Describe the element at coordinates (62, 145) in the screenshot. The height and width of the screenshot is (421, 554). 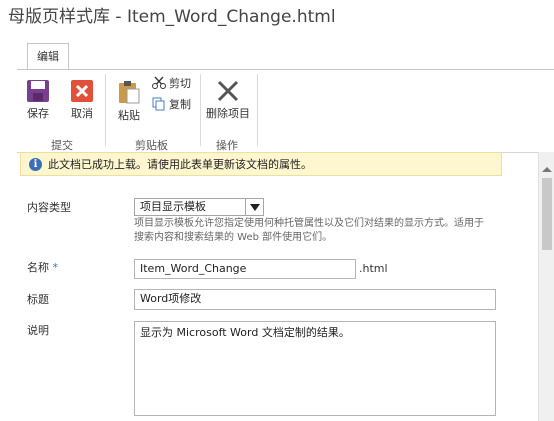
I see `group-label-commit: 提交` at that location.